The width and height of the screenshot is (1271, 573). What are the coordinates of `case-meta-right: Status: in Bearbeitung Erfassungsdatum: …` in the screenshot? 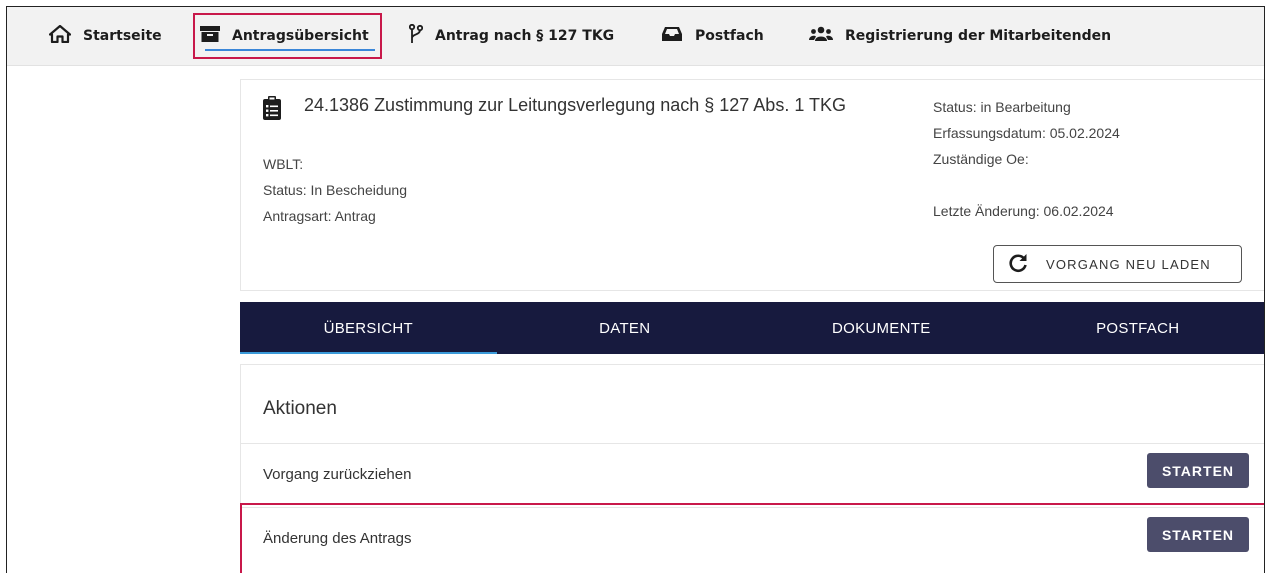 It's located at (1026, 159).